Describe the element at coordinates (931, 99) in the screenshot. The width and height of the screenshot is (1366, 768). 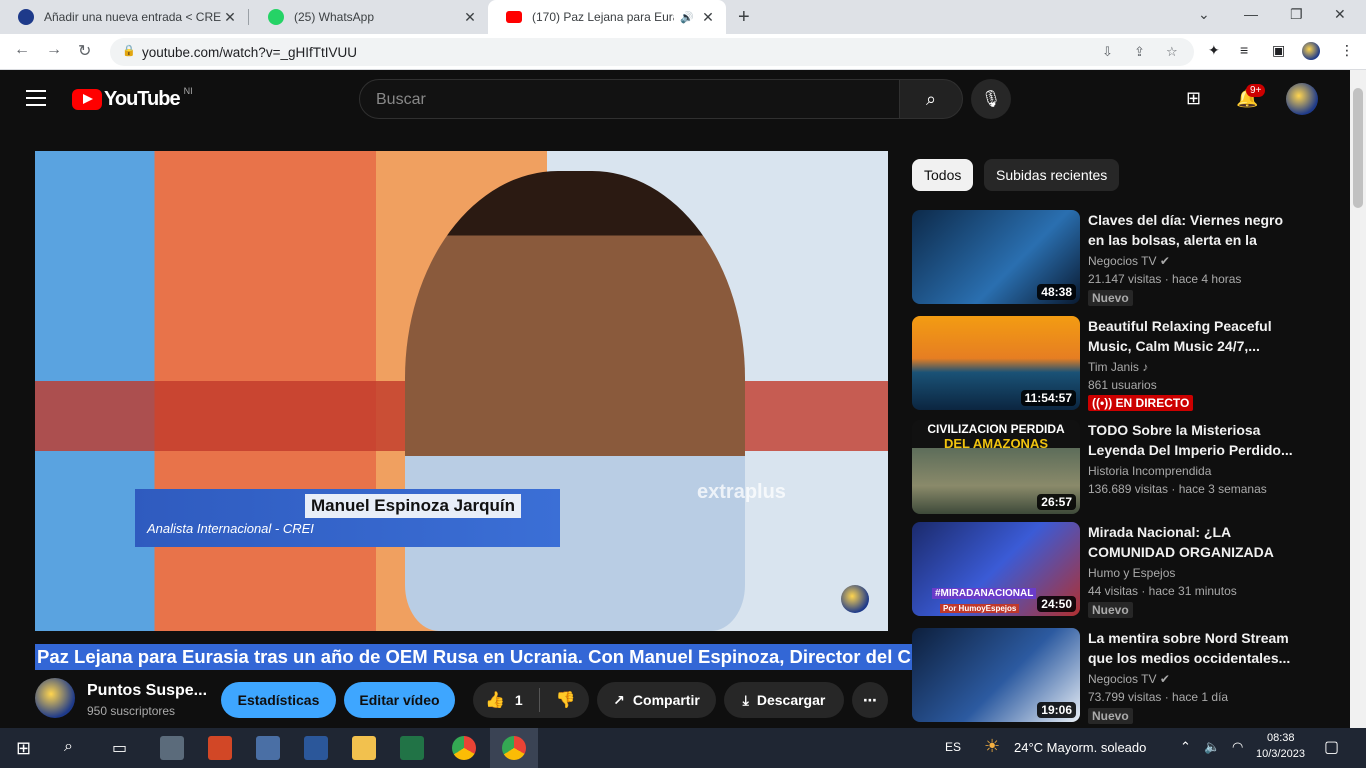
I see `search-button: ⌕` at that location.